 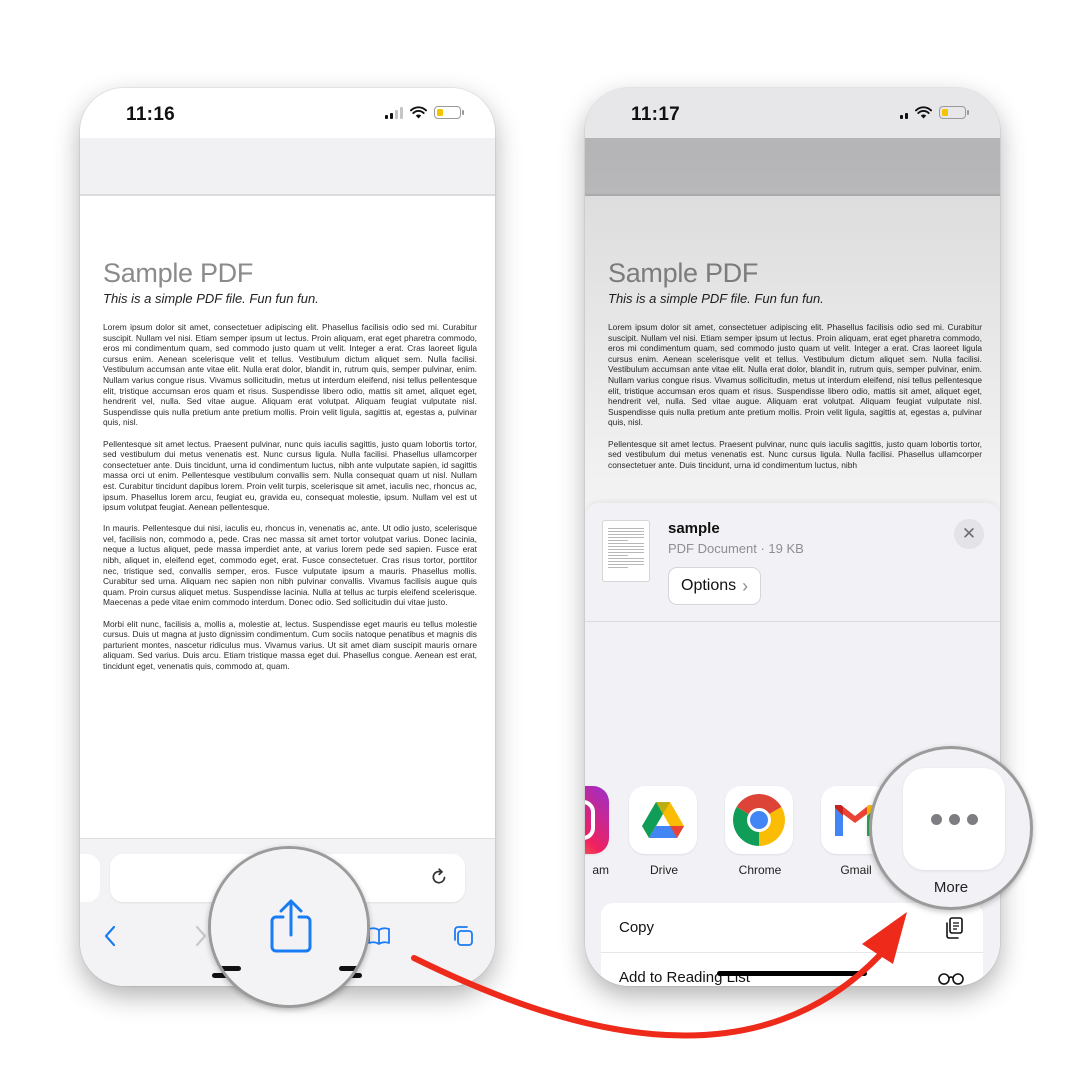 I want to click on share-sheet-header: sample PDF Document · 19 KB Options › ✕, so click(x=792, y=562).